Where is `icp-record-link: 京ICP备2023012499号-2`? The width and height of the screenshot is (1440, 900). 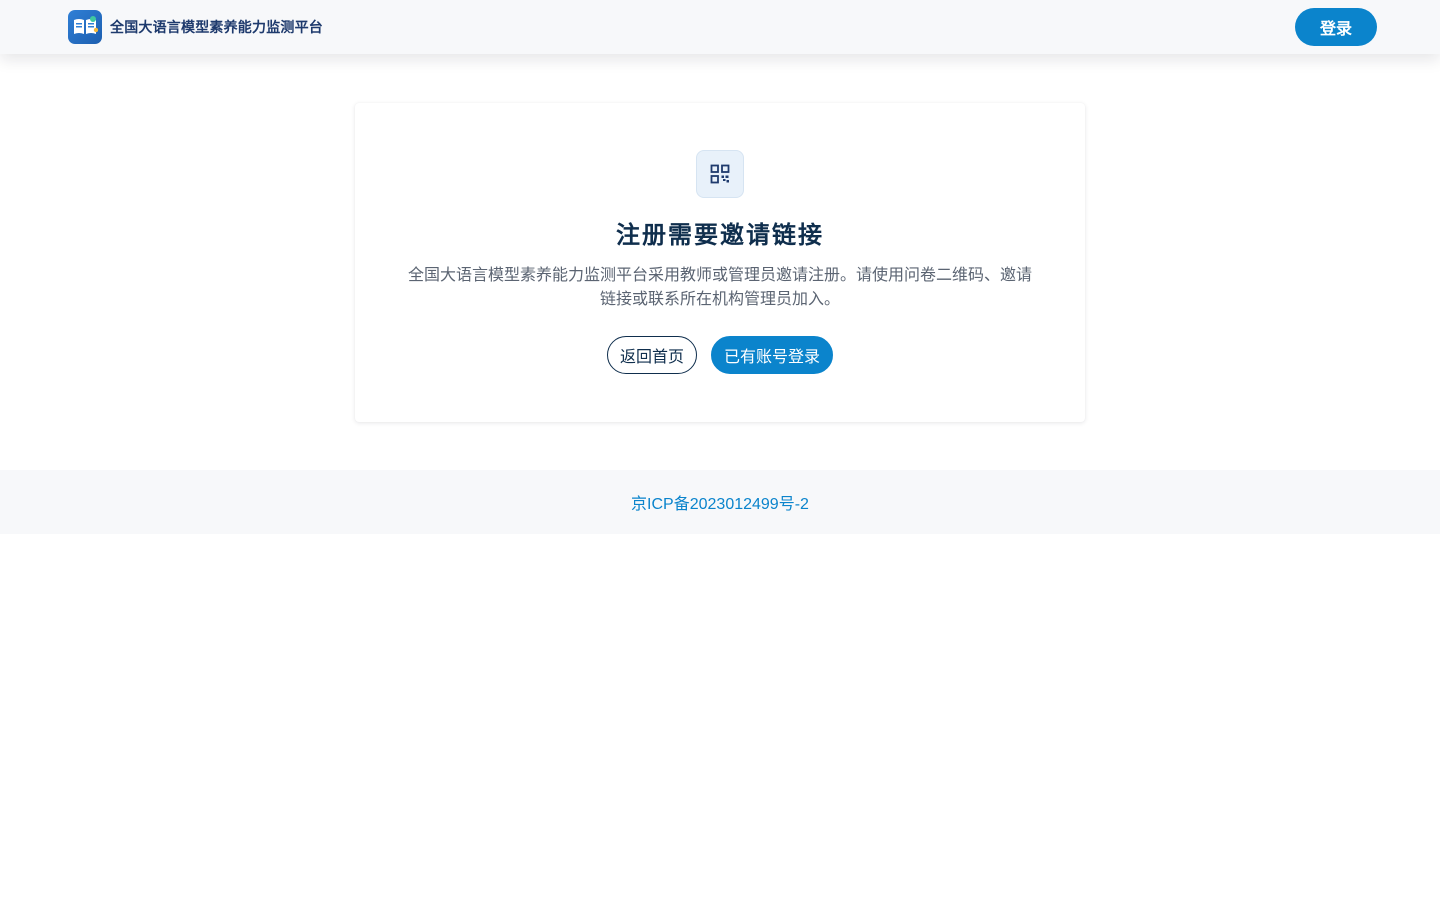 icp-record-link: 京ICP备2023012499号-2 is located at coordinates (720, 502).